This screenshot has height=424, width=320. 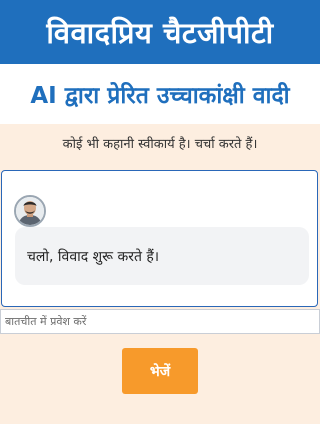 What do you see at coordinates (30, 211) in the screenshot?
I see `person-avatar-icon` at bounding box center [30, 211].